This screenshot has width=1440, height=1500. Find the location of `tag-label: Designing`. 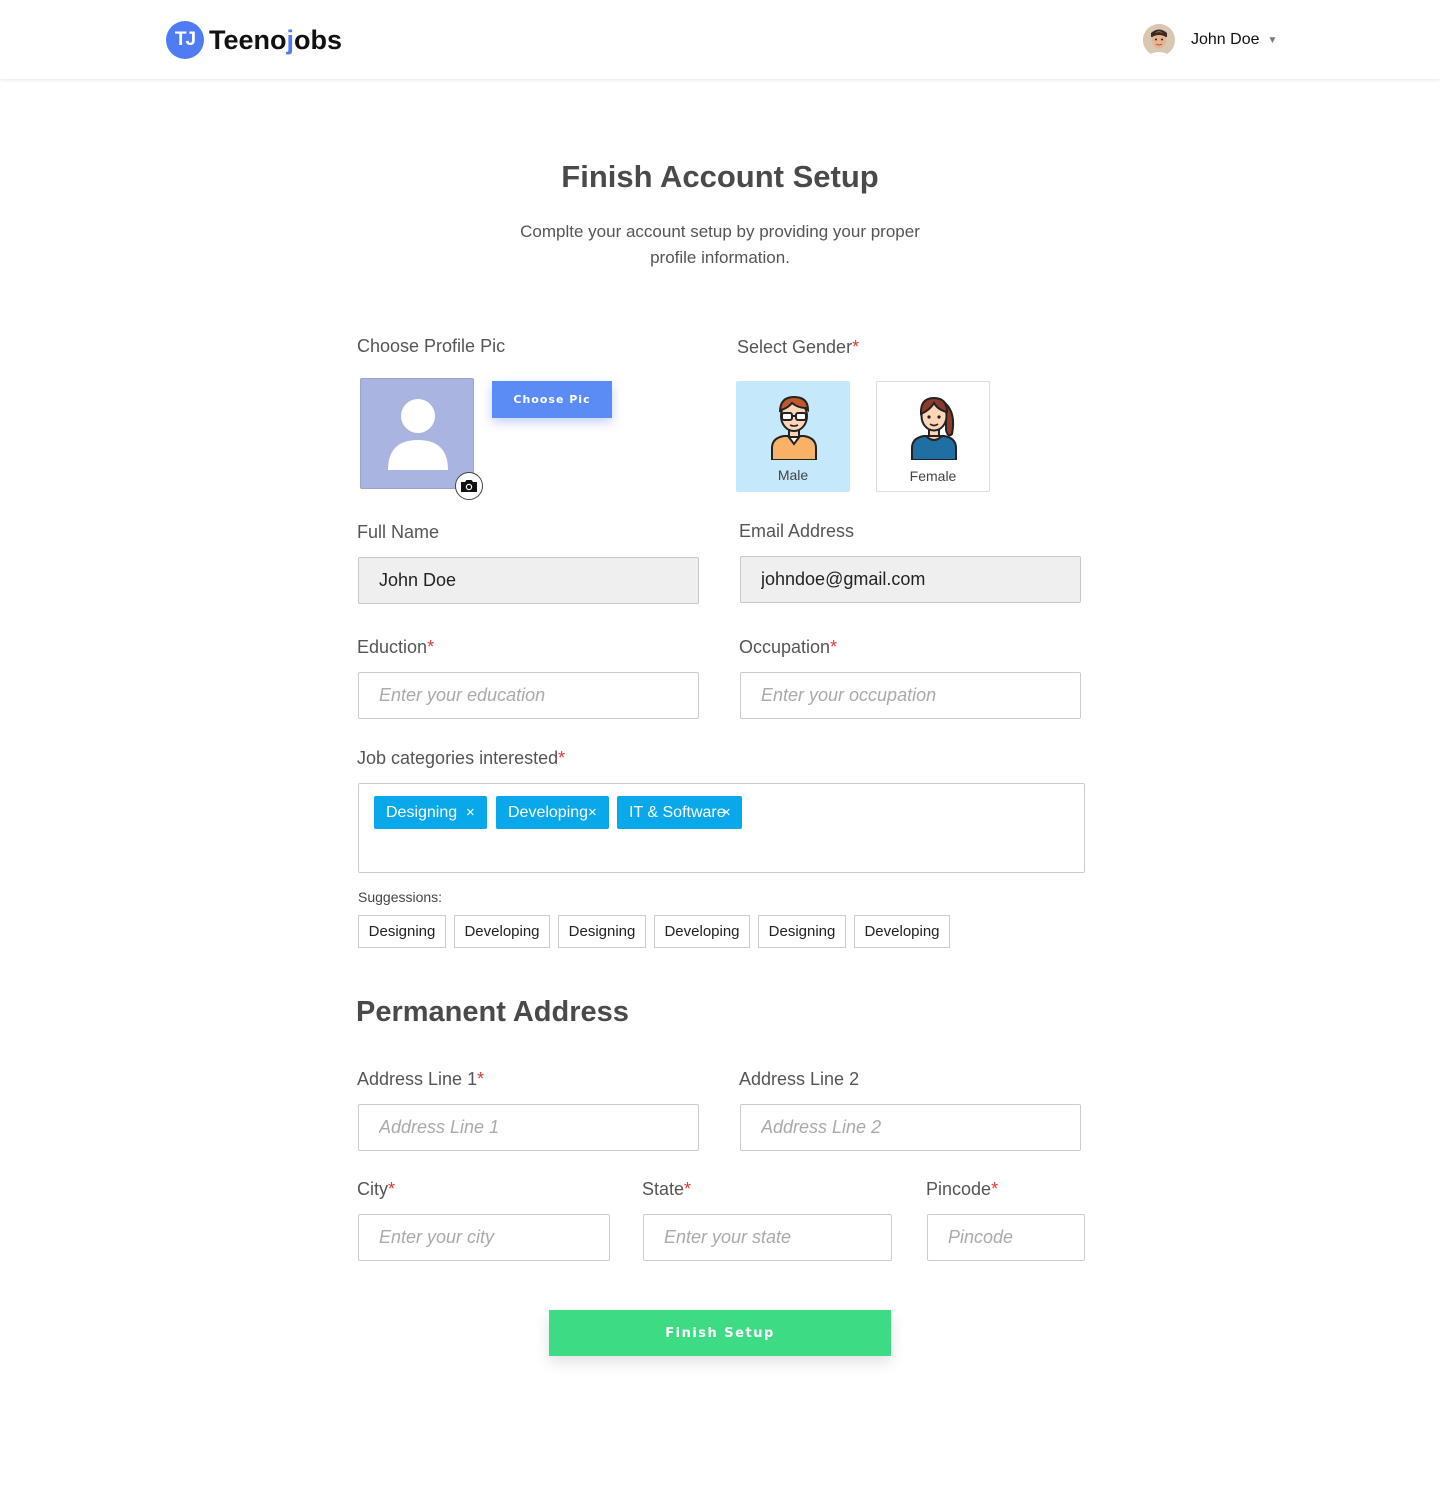

tag-label: Designing is located at coordinates (422, 812).